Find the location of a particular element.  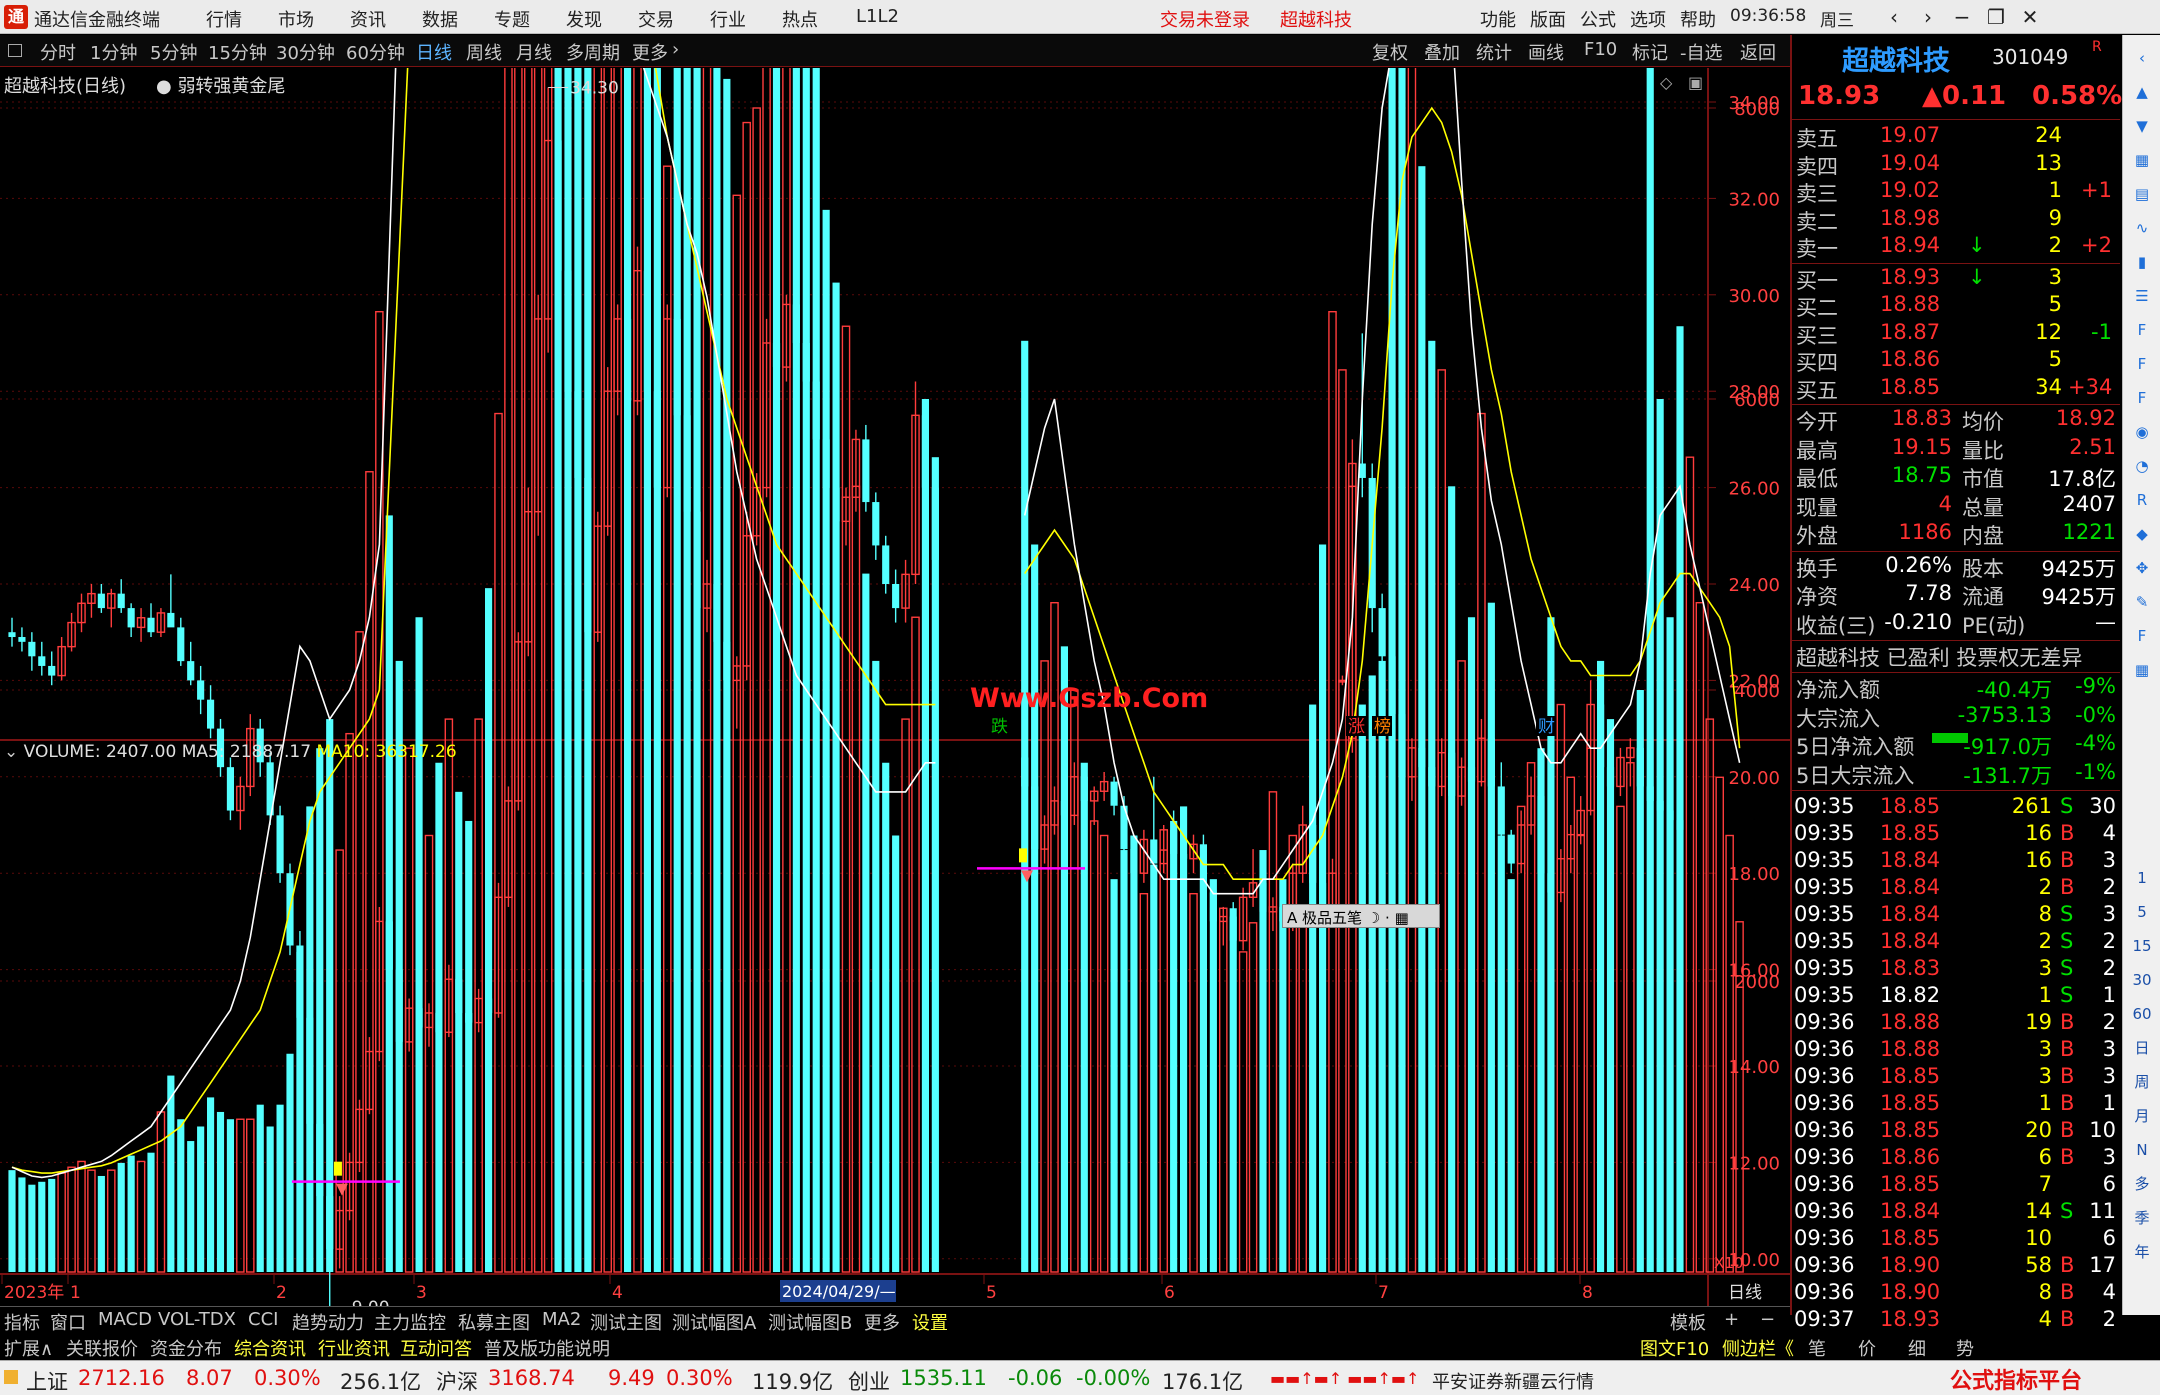

menu-redian: 热点 is located at coordinates (800, 19).